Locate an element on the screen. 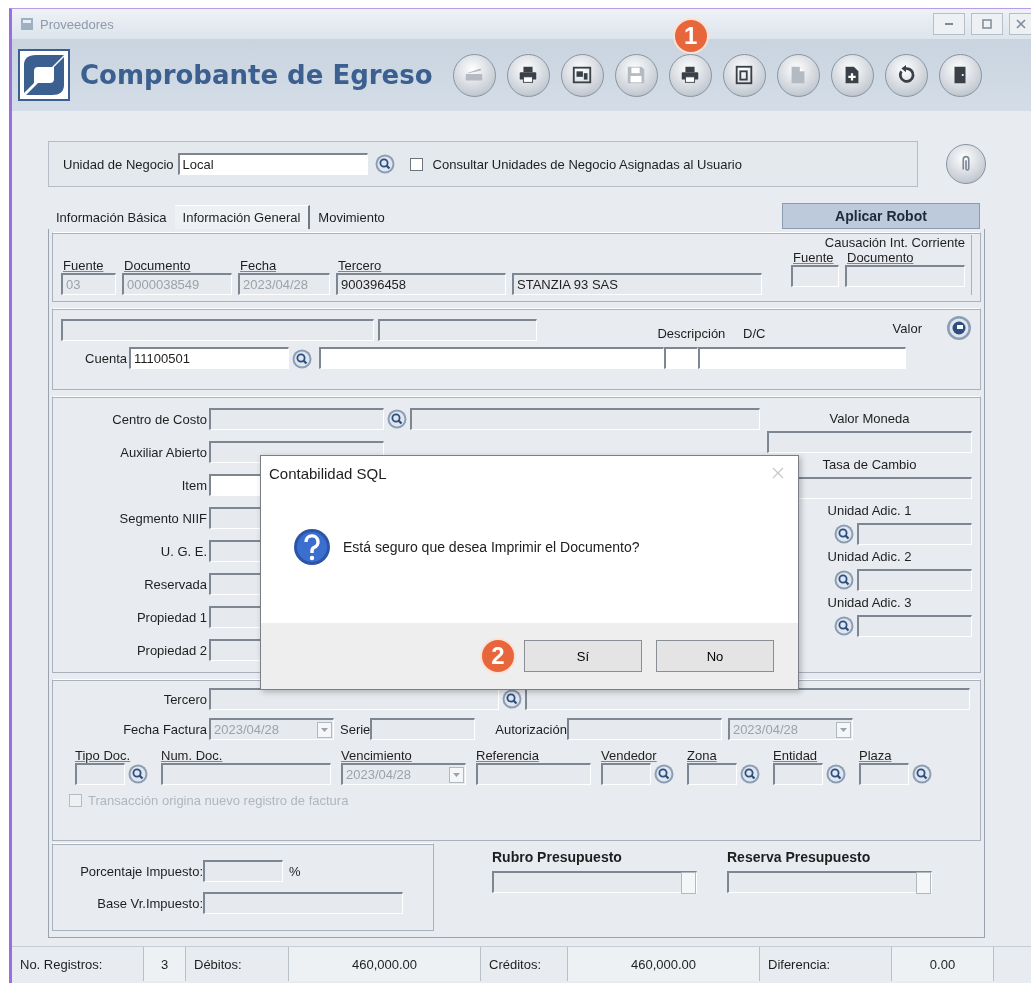 This screenshot has width=1031, height=983. field-label: Tipo Doc. is located at coordinates (103, 755).